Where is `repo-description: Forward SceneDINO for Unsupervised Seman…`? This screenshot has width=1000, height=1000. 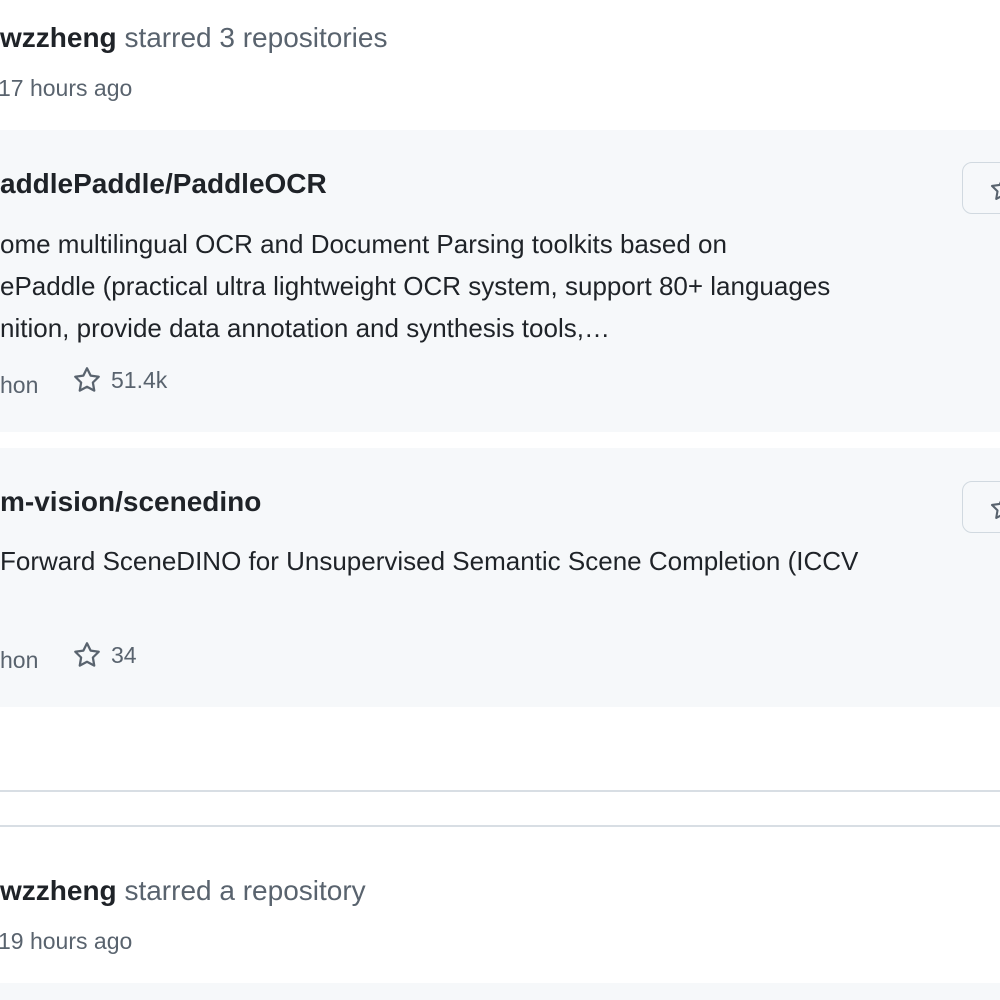 repo-description: Forward SceneDINO for Unsupervised Seman… is located at coordinates (429, 561).